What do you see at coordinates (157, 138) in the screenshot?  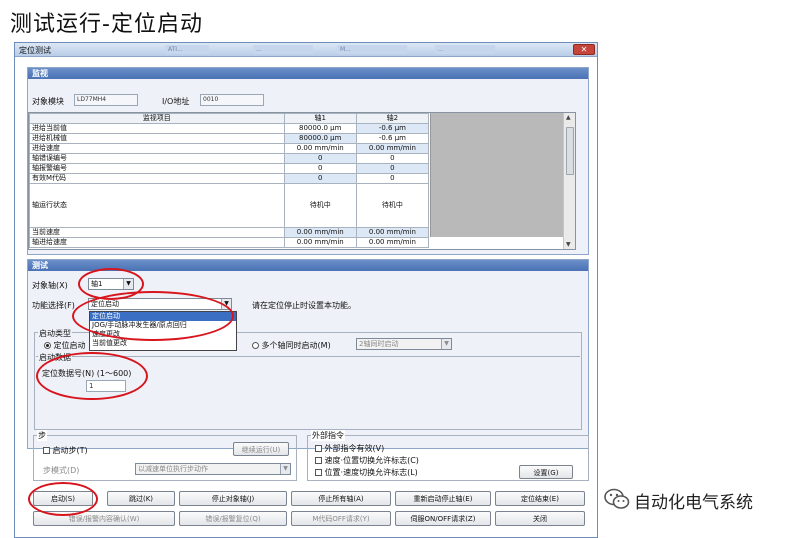 I see `row-label: 进给机械值` at bounding box center [157, 138].